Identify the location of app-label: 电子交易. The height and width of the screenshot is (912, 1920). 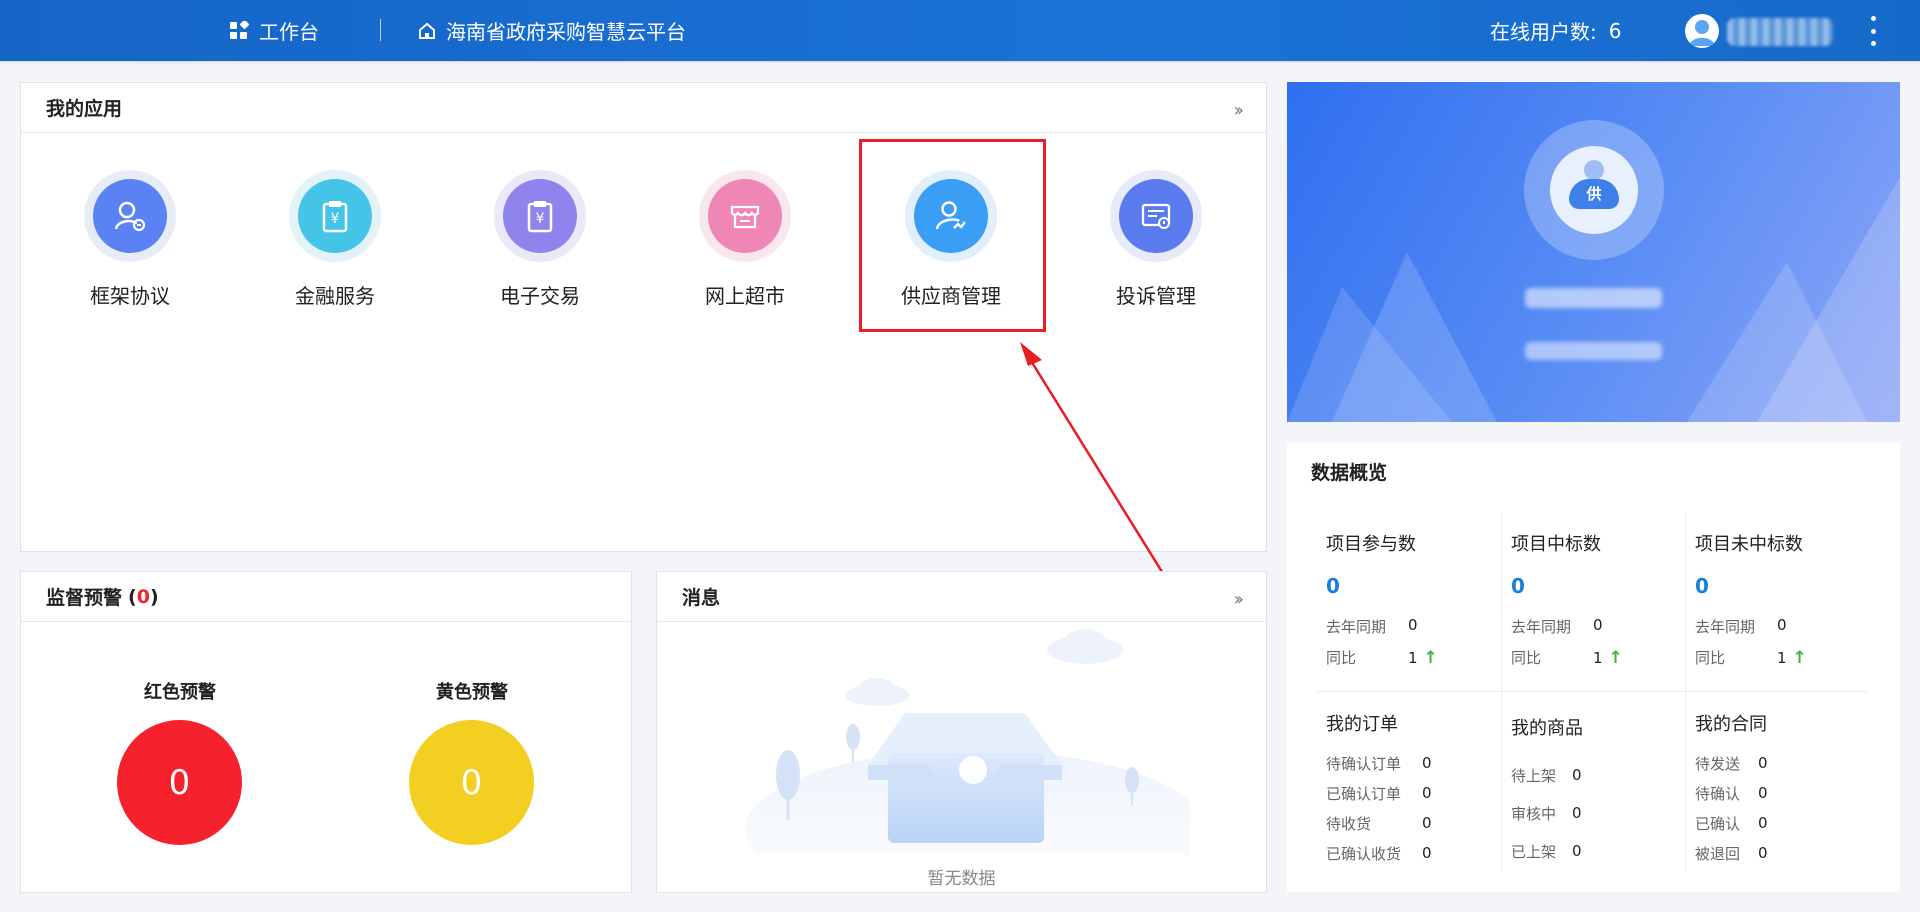
(540, 296).